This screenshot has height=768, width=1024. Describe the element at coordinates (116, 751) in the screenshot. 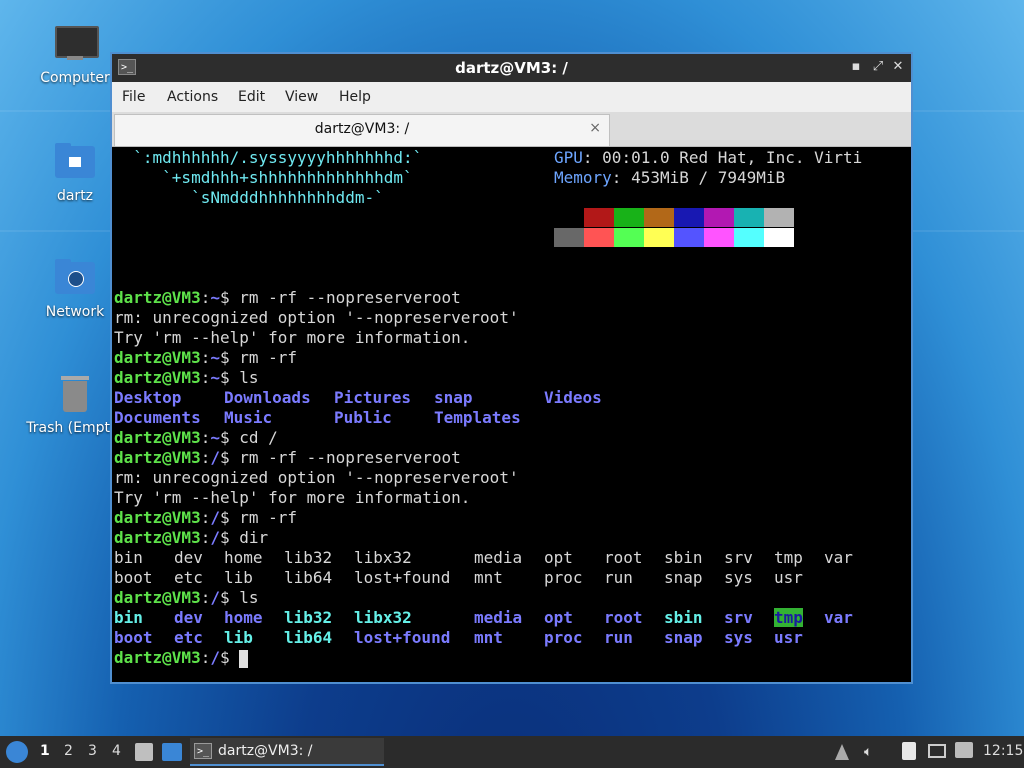

I see `workspace-4: 4` at that location.